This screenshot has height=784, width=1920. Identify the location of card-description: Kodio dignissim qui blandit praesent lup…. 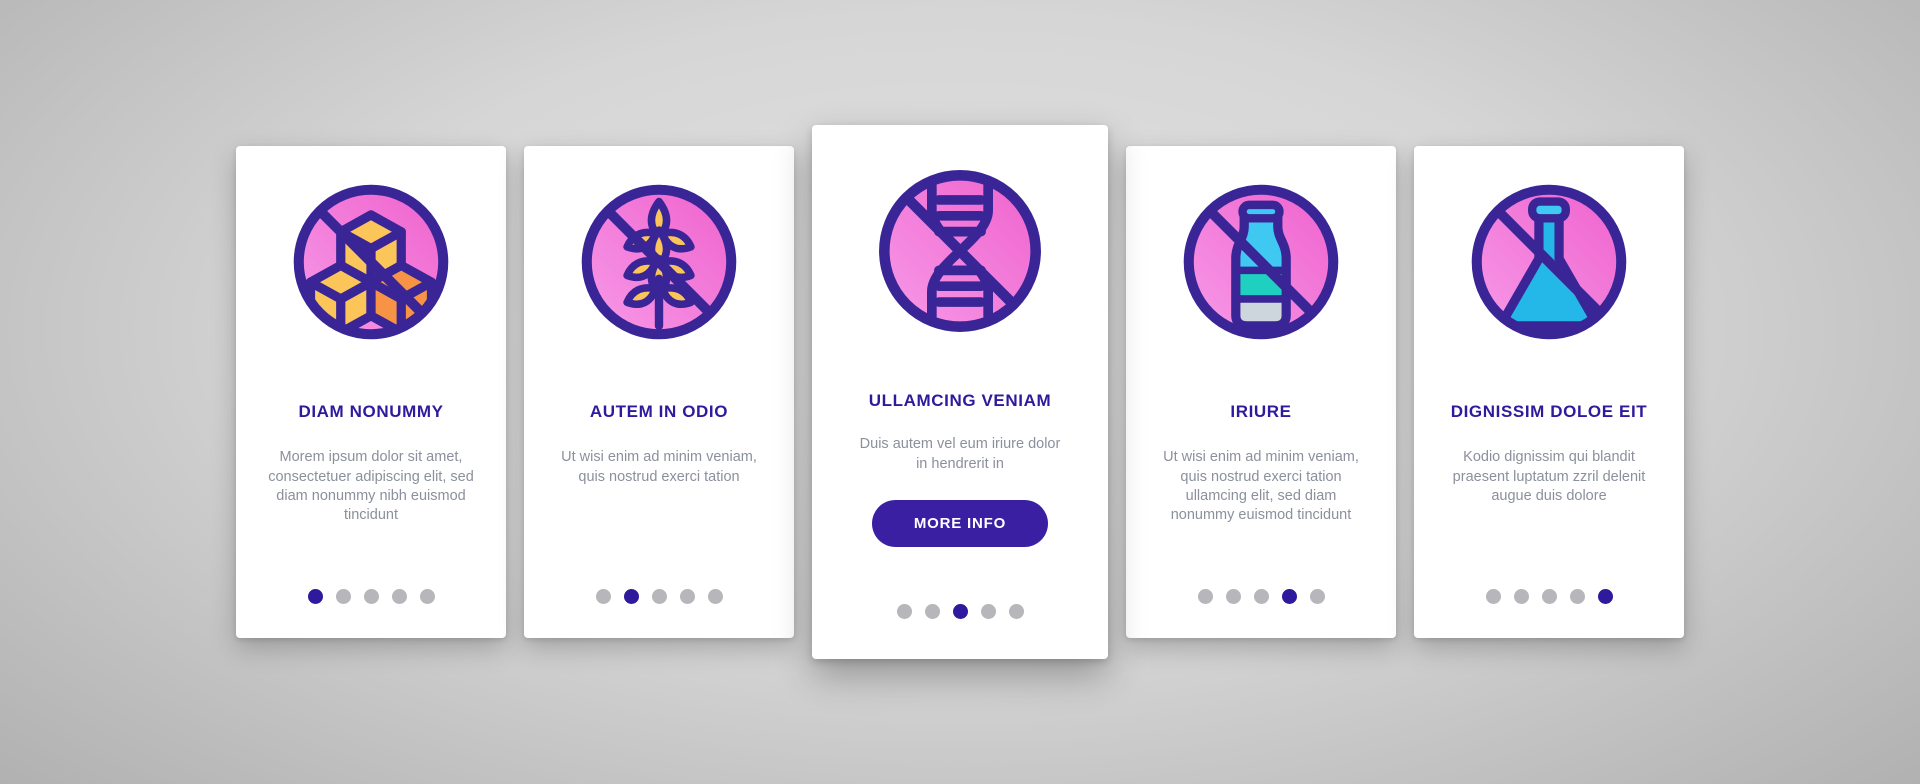
(1549, 476).